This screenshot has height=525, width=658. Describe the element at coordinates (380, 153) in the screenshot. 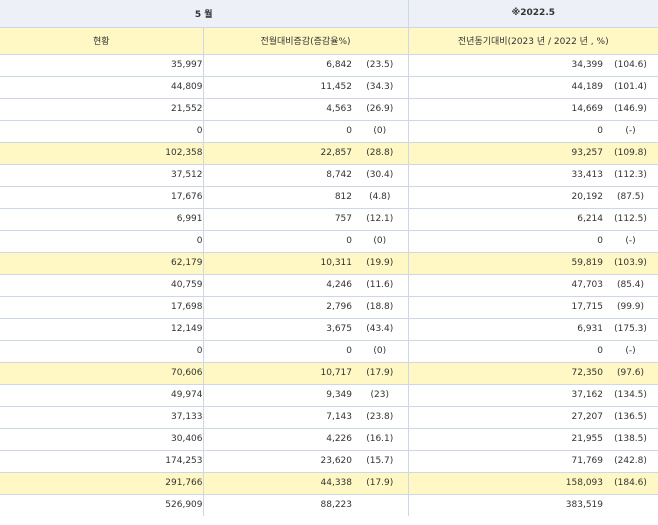

I see `change-percent-cell: (28.8)` at that location.